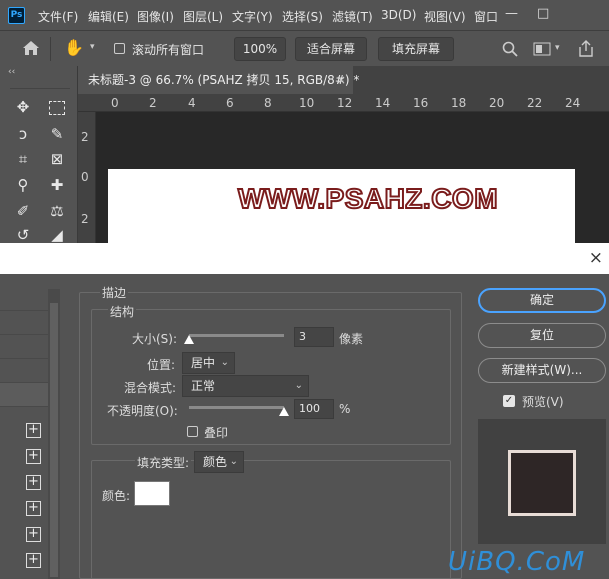  Describe the element at coordinates (542, 335) in the screenshot. I see `reset-button: 复位` at that location.